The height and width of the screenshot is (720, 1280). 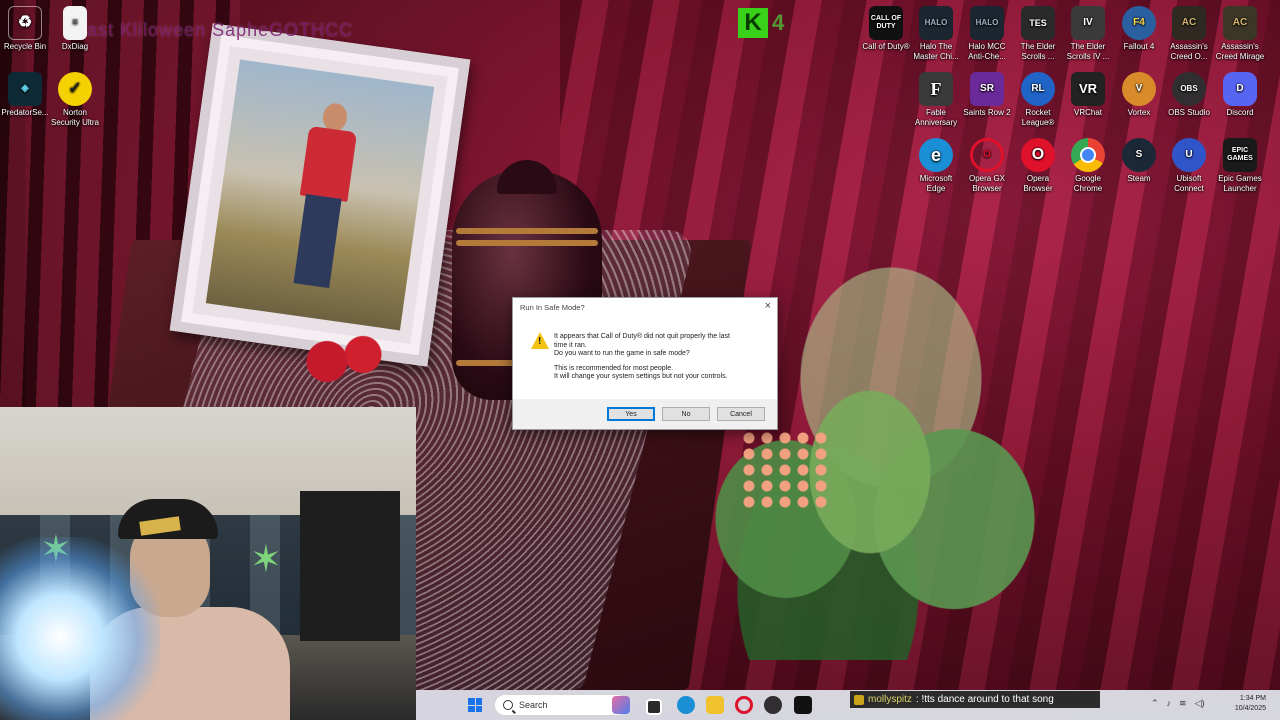 I want to click on desktop-icon-fable: F Fable Anniversary, so click(x=936, y=100).